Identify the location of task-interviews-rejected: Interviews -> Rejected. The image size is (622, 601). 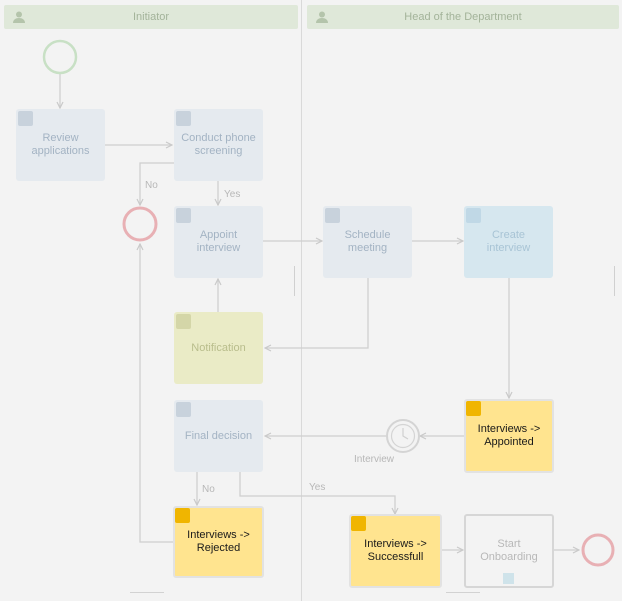
(218, 542).